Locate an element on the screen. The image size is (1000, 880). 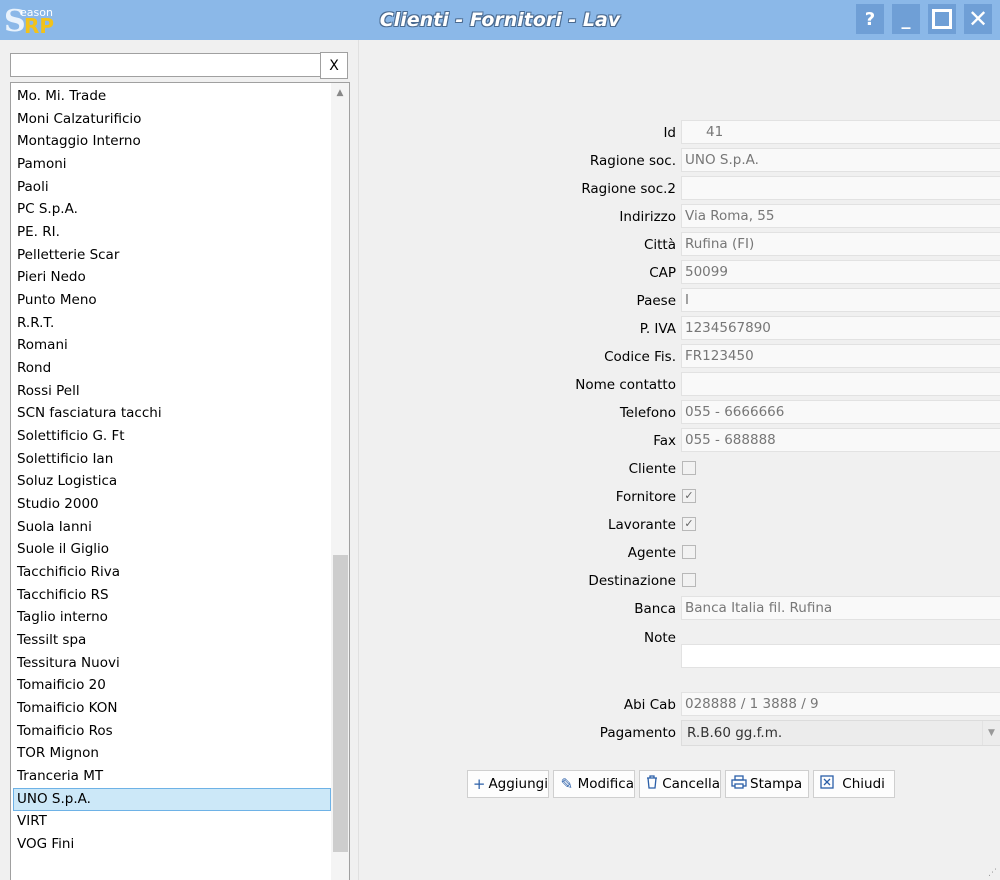
list-item: R.R.T. is located at coordinates (172, 323).